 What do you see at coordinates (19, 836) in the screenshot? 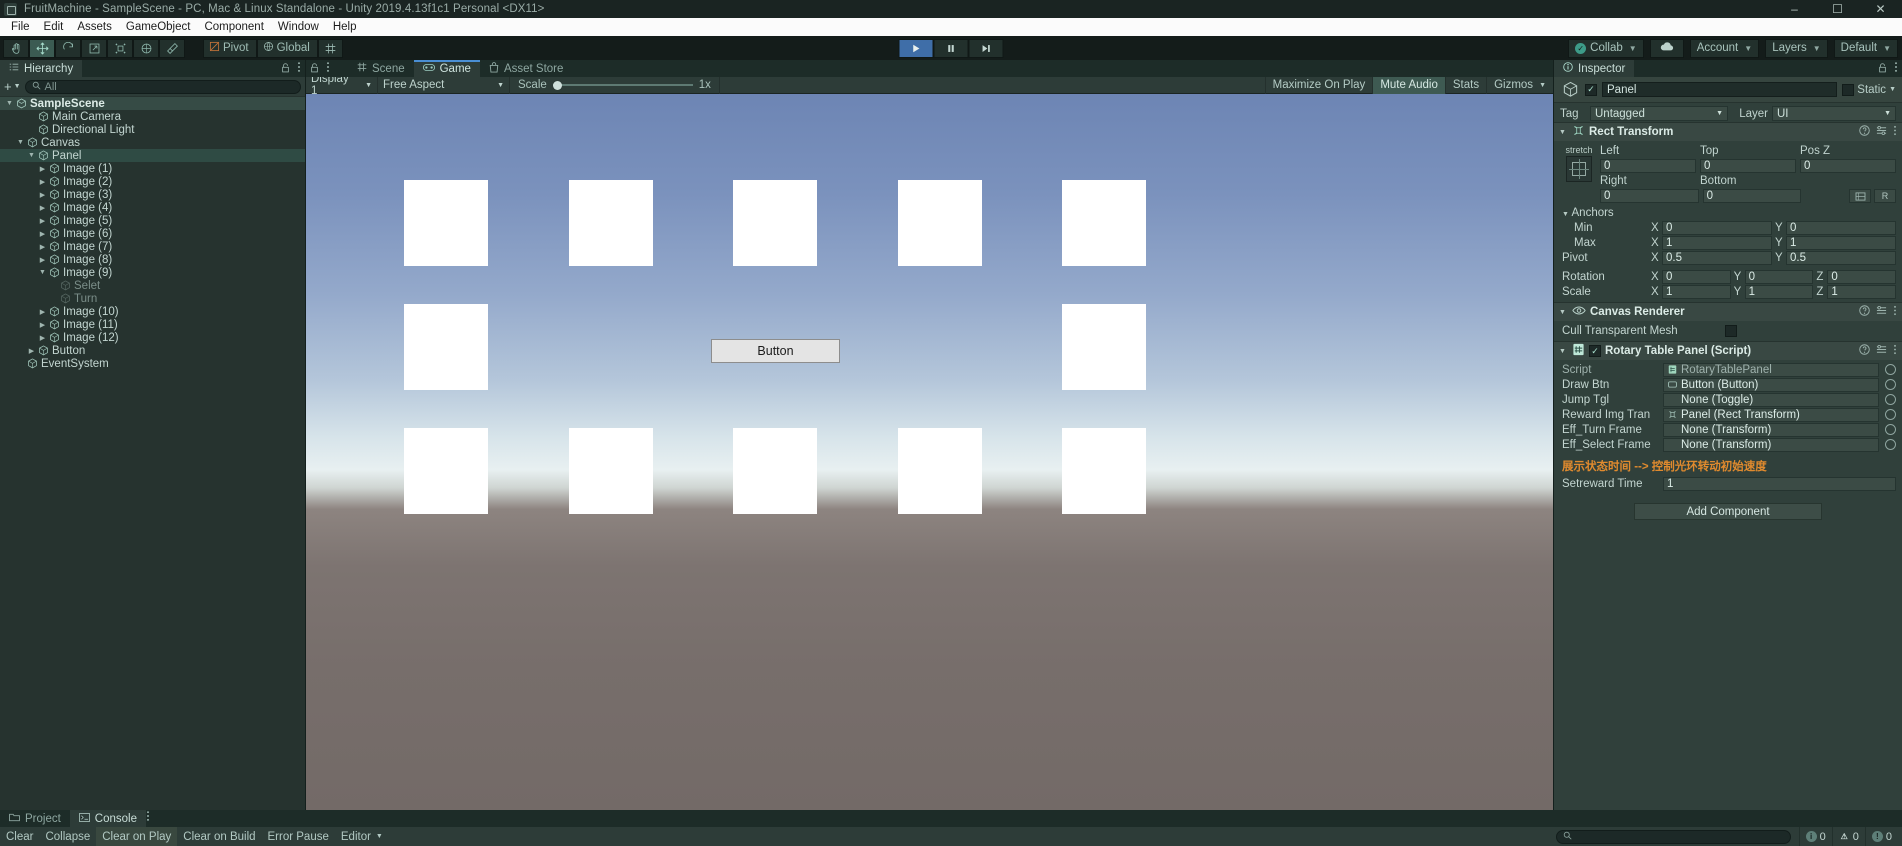
I see `console-clear-button: Clear` at bounding box center [19, 836].